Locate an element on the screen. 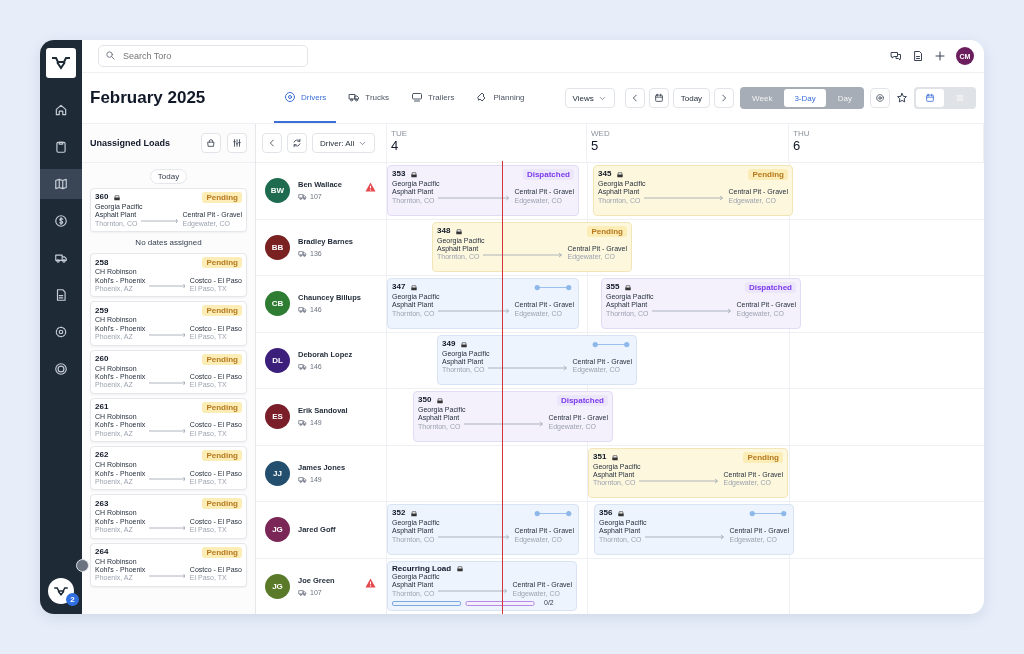 This screenshot has height=654, width=1024. favorite-button is located at coordinates (902, 98).